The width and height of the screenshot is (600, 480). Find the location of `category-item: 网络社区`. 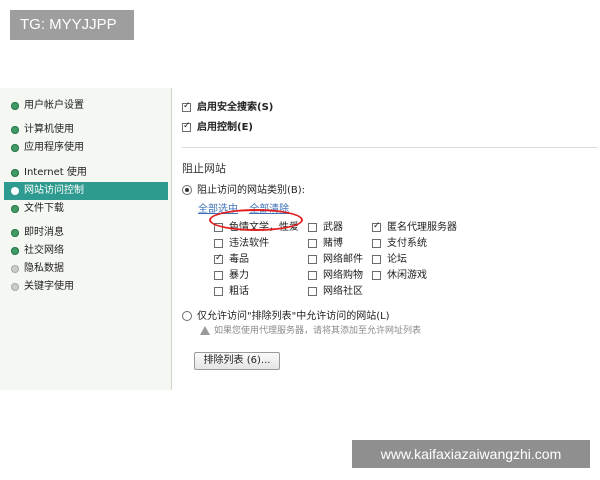

category-item: 网络社区 is located at coordinates (335, 289).